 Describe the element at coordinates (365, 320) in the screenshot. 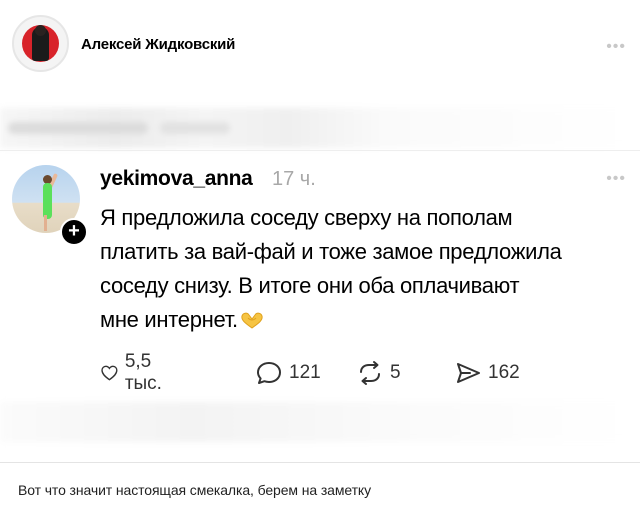

I see `post-text-line-last: мне интернет.` at that location.